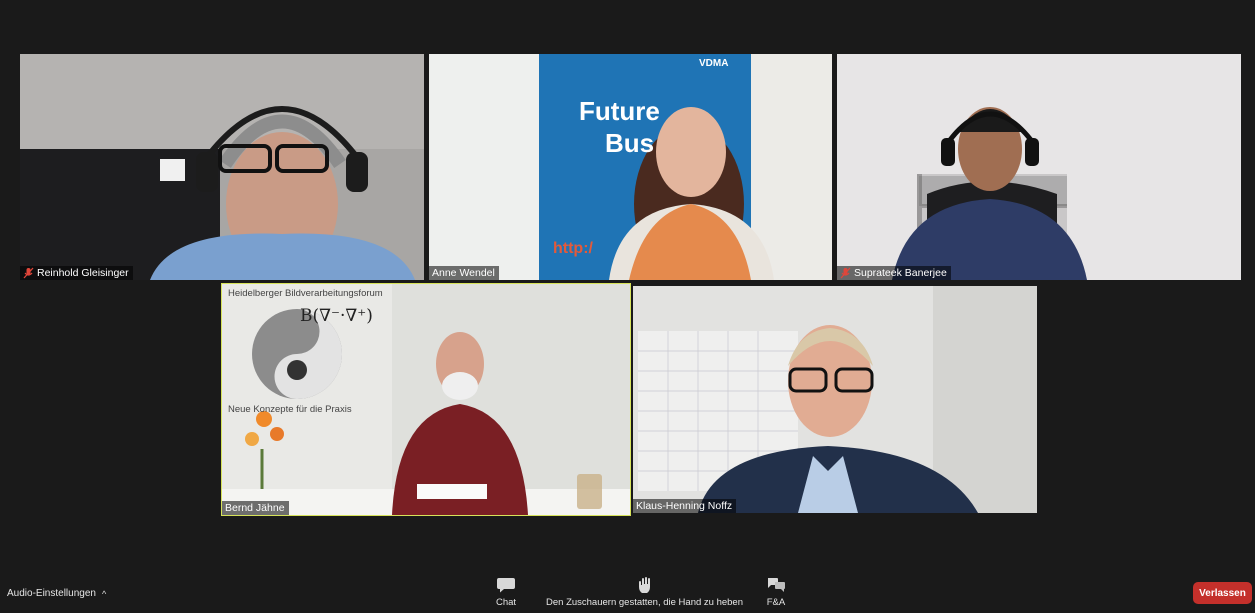 The width and height of the screenshot is (1255, 613). What do you see at coordinates (51, 593) in the screenshot?
I see `audio-settings-label: Audio-Einstellungen` at bounding box center [51, 593].